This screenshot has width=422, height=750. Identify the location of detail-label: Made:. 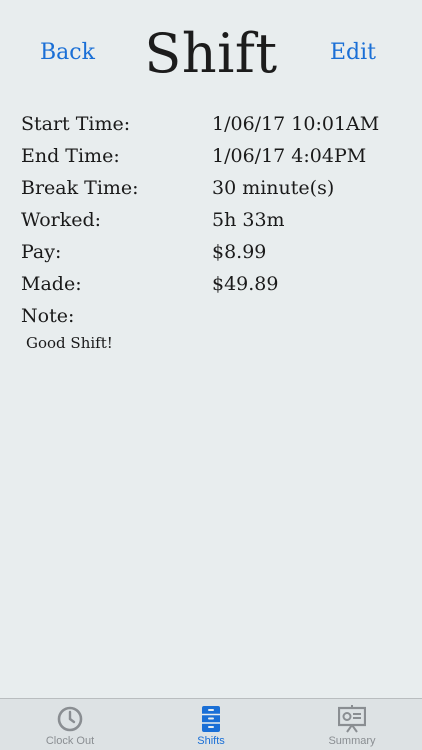
(51, 284).